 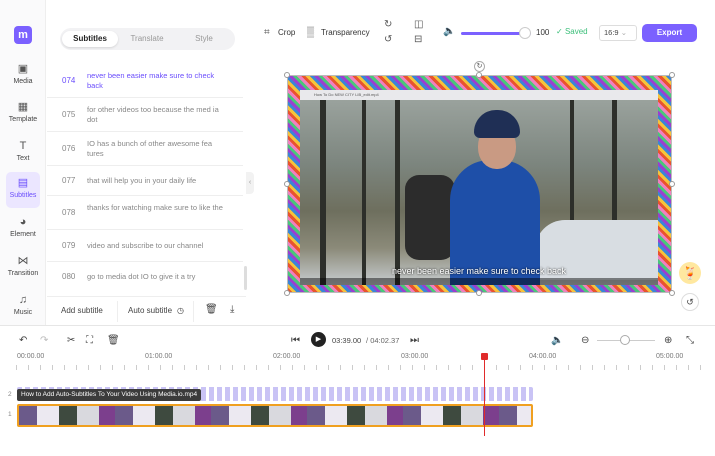 I want to click on music-icon: ♫, so click(x=23, y=300).